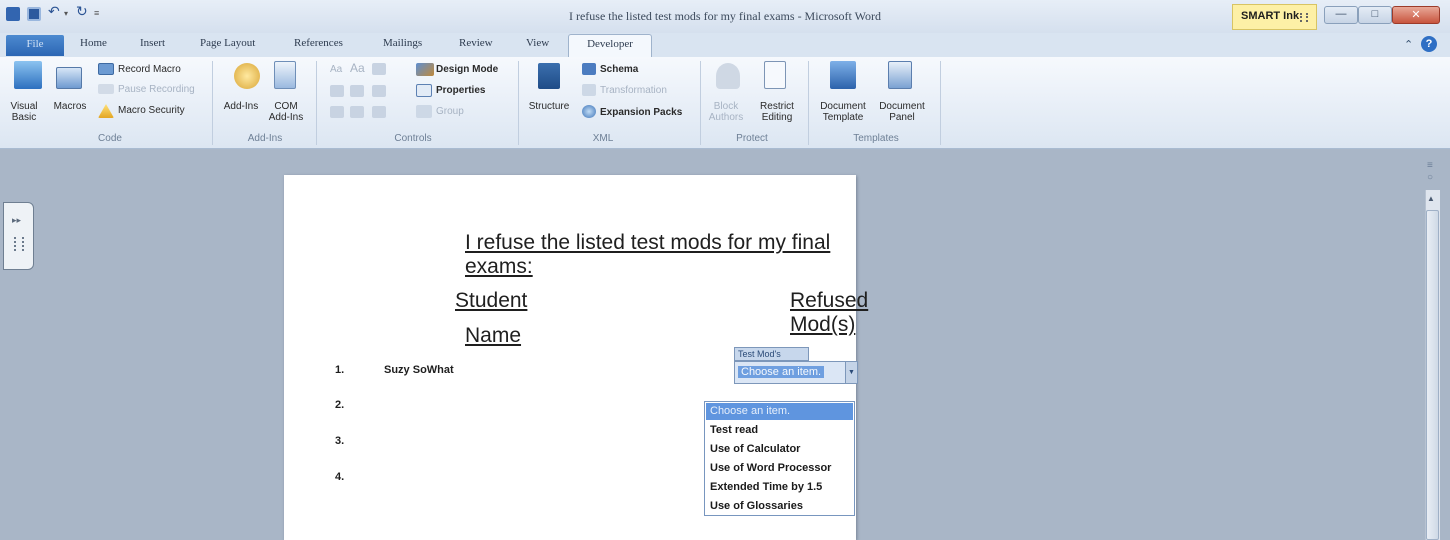 The image size is (1450, 540). What do you see at coordinates (379, 91) in the screenshot?
I see `combo-box-control-icon` at bounding box center [379, 91].